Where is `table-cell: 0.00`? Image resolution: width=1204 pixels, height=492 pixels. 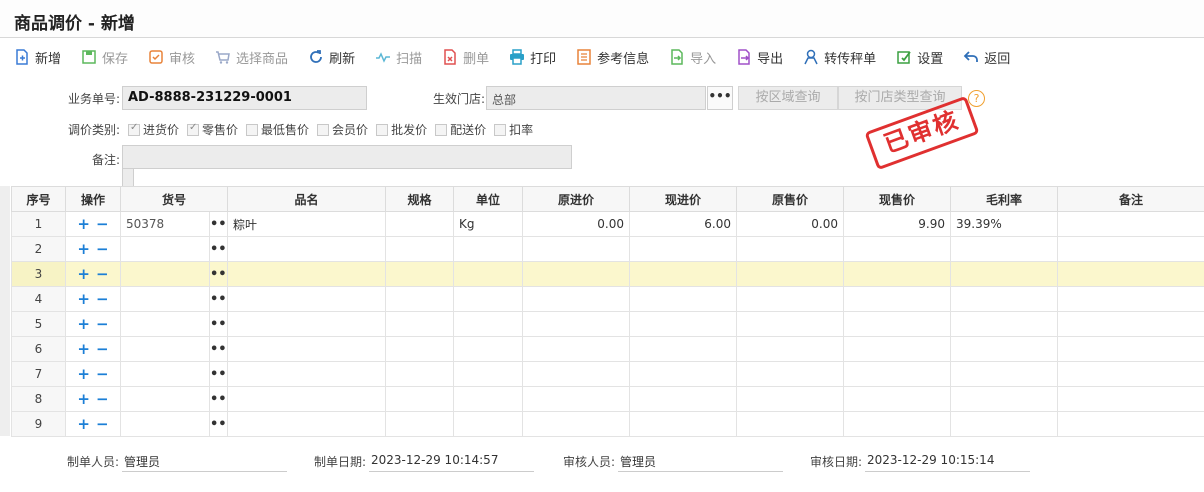
table-cell: 0.00 is located at coordinates (576, 224).